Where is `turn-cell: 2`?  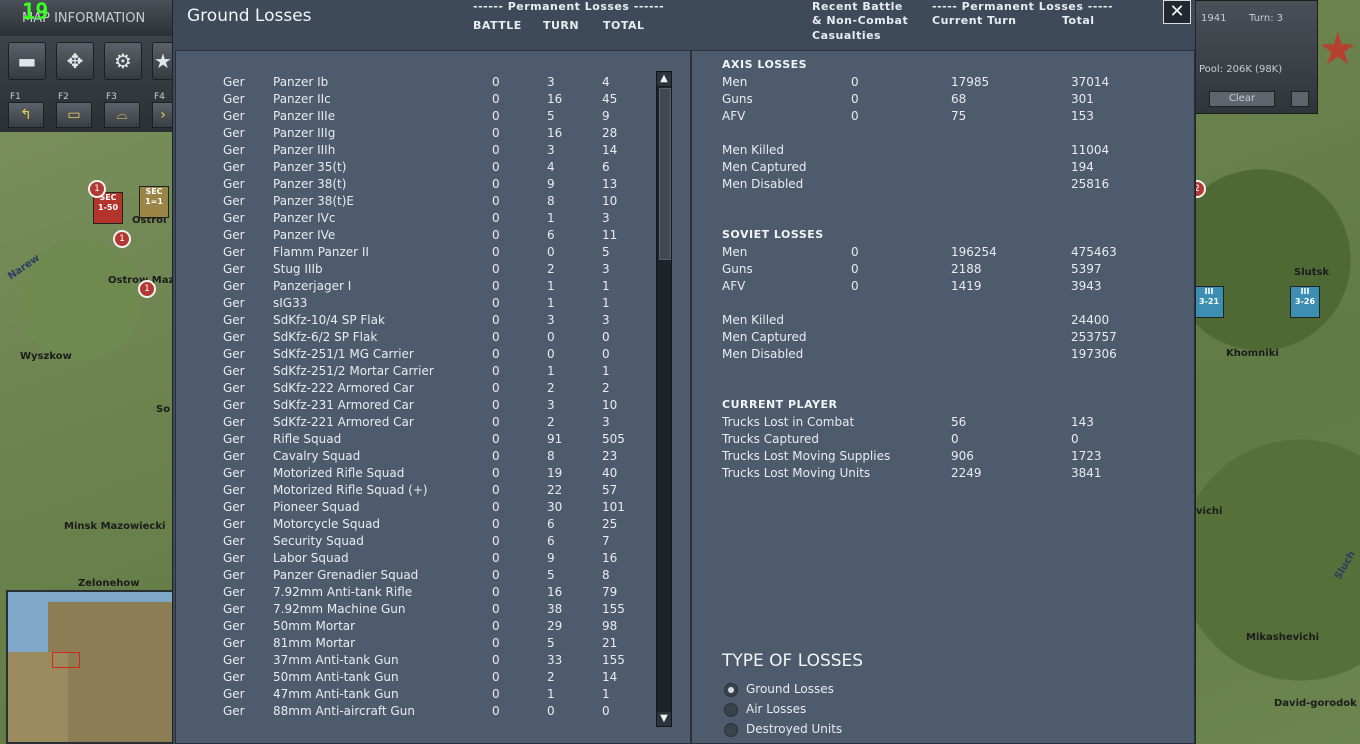 turn-cell: 2 is located at coordinates (551, 677).